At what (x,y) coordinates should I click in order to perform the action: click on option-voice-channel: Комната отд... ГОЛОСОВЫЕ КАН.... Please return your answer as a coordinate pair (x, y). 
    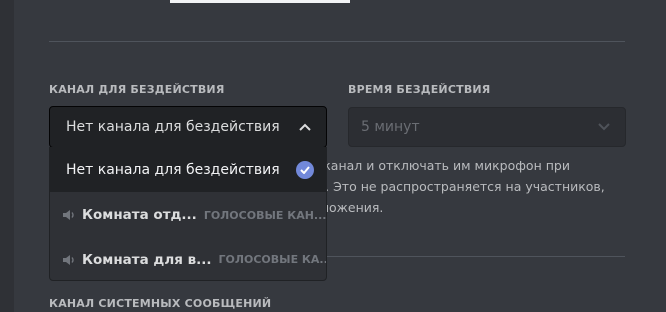
    Looking at the image, I should click on (188, 215).